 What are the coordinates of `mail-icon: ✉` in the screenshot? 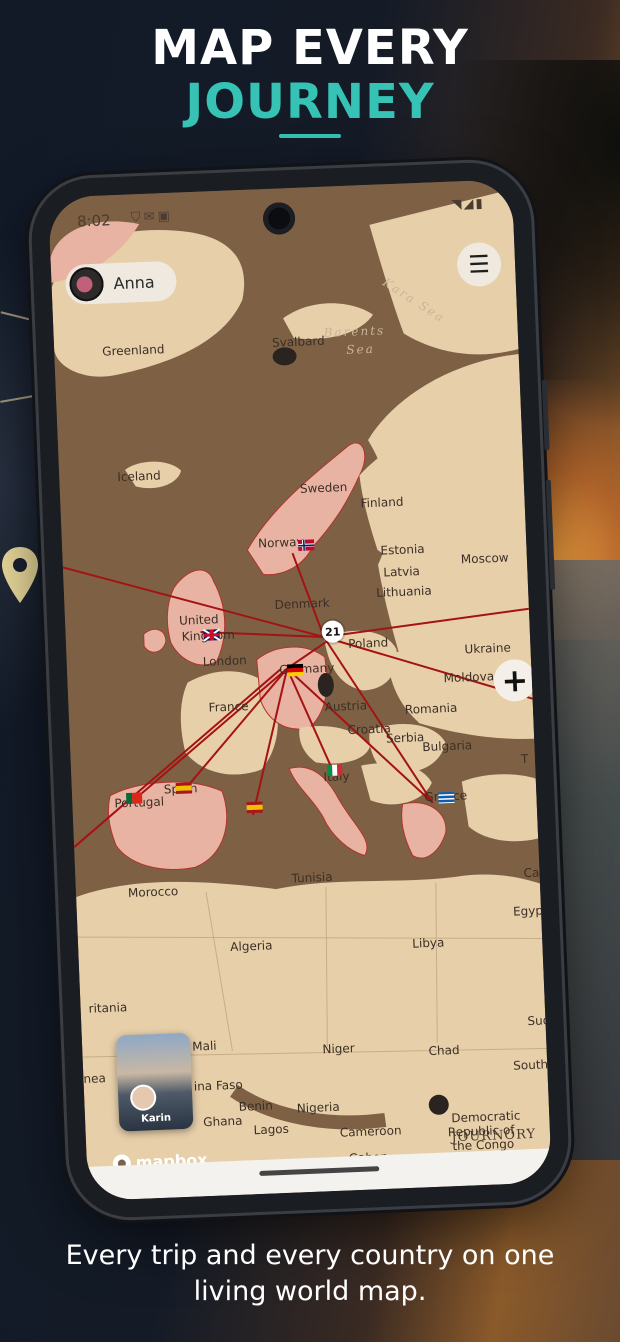 It's located at (150, 217).